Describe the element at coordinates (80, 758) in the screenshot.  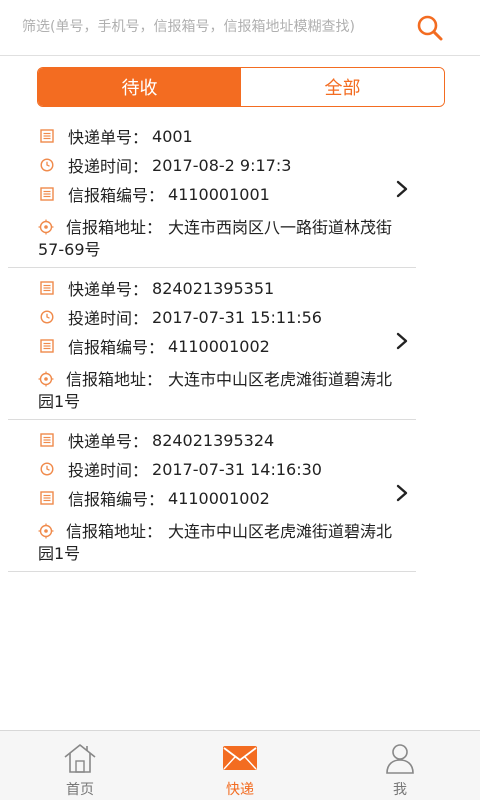
I see `home-icon` at that location.